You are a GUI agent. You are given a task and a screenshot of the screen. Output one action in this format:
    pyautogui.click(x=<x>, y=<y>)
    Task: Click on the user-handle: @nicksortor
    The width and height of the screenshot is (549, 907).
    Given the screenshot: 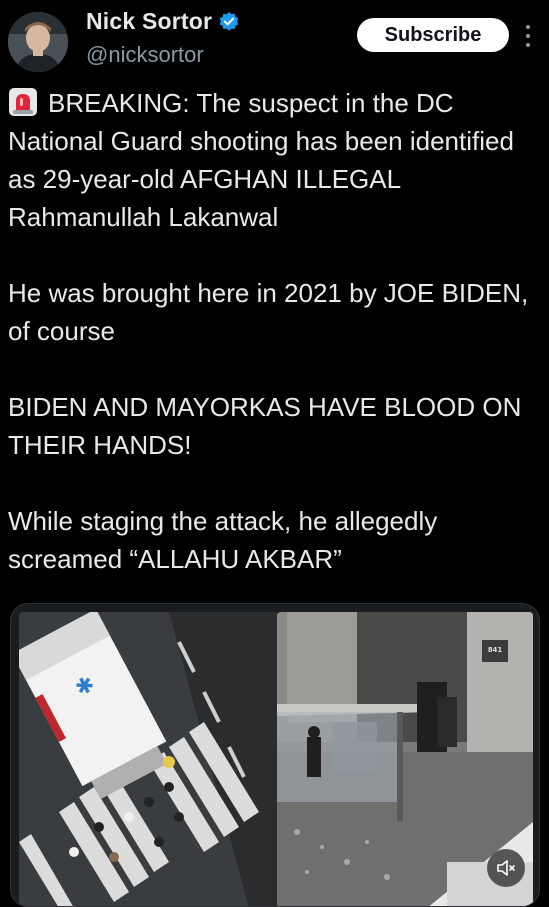 What is the action you would take?
    pyautogui.click(x=145, y=55)
    